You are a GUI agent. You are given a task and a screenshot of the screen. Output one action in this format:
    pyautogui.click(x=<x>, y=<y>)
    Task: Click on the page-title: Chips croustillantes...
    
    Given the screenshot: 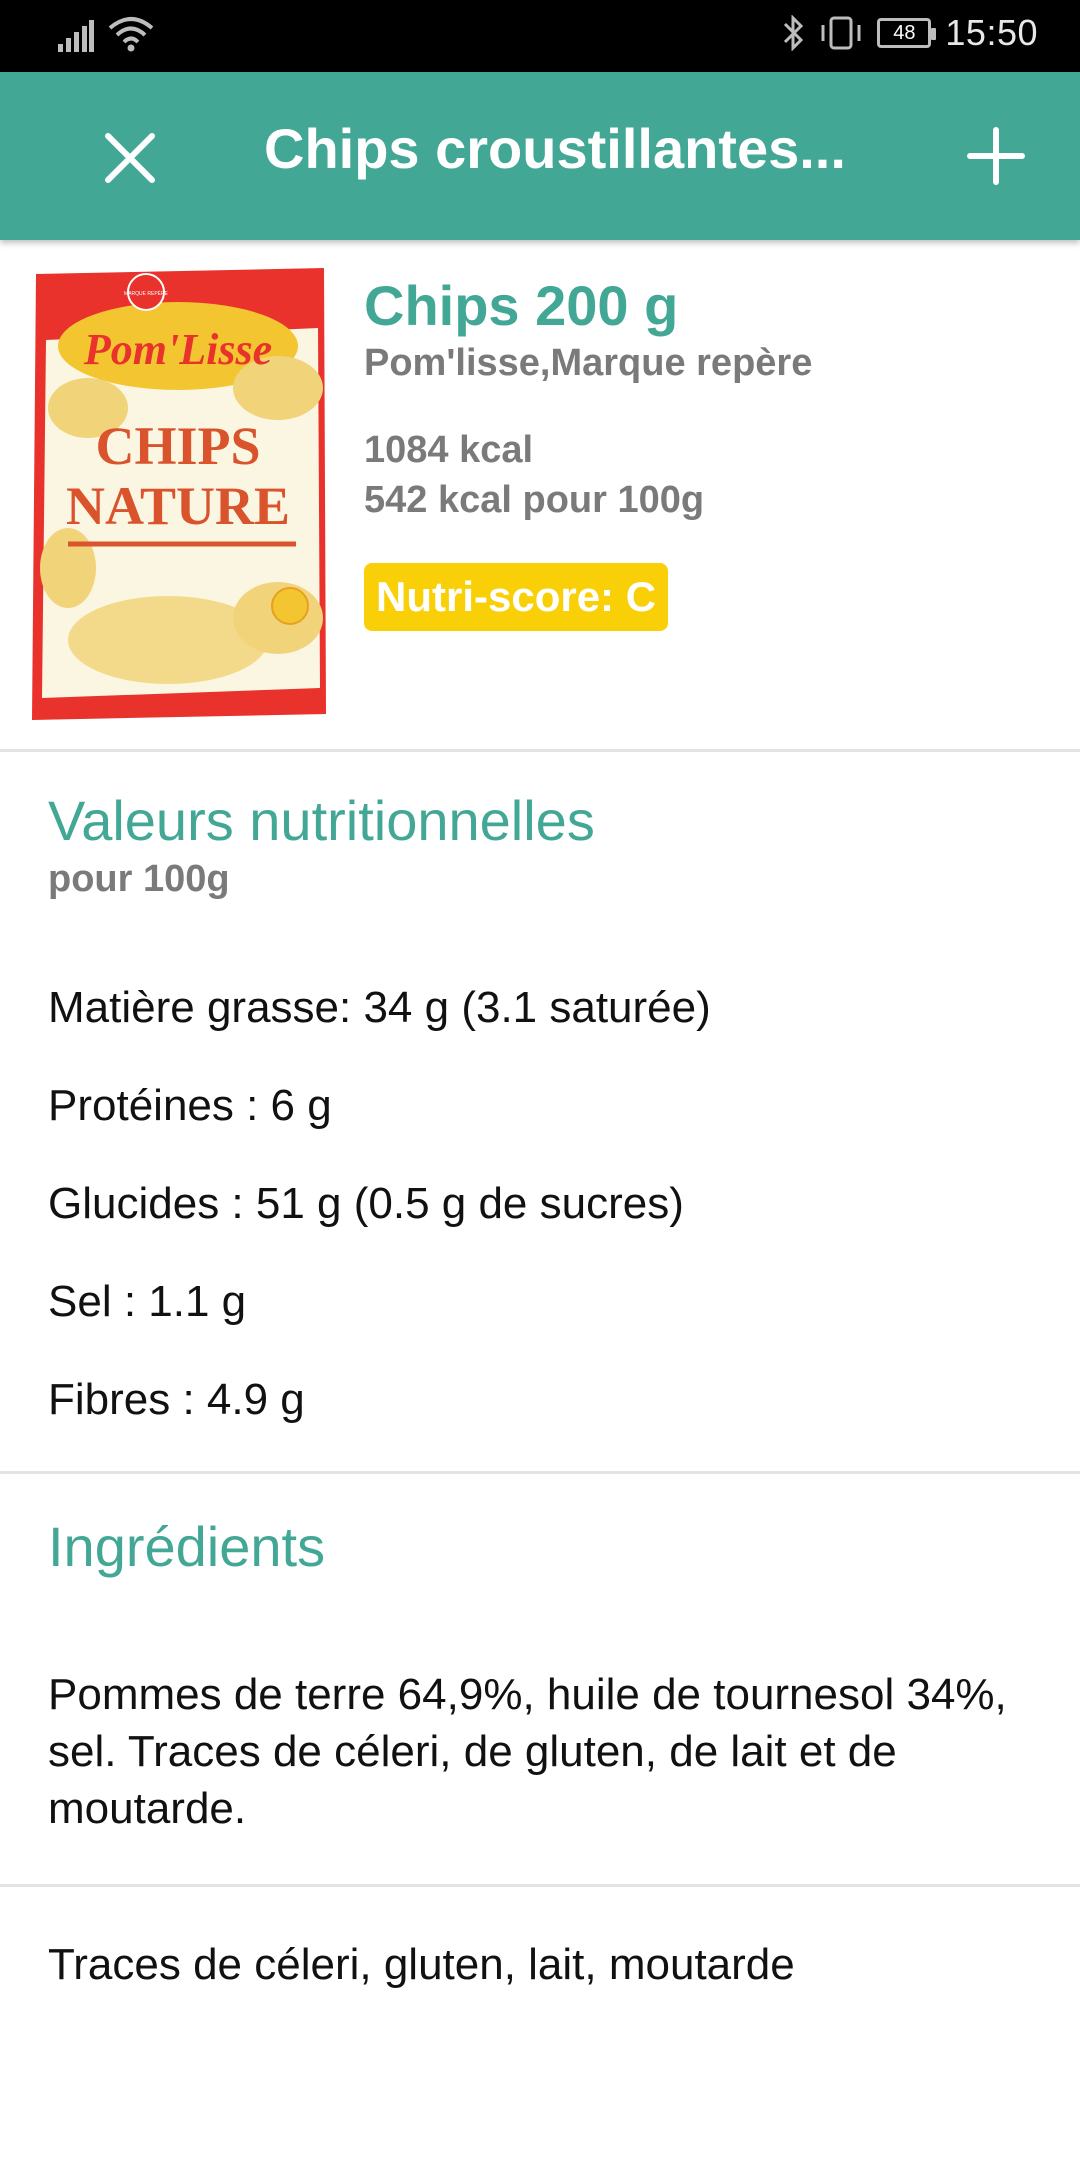 What is the action you would take?
    pyautogui.click(x=555, y=148)
    